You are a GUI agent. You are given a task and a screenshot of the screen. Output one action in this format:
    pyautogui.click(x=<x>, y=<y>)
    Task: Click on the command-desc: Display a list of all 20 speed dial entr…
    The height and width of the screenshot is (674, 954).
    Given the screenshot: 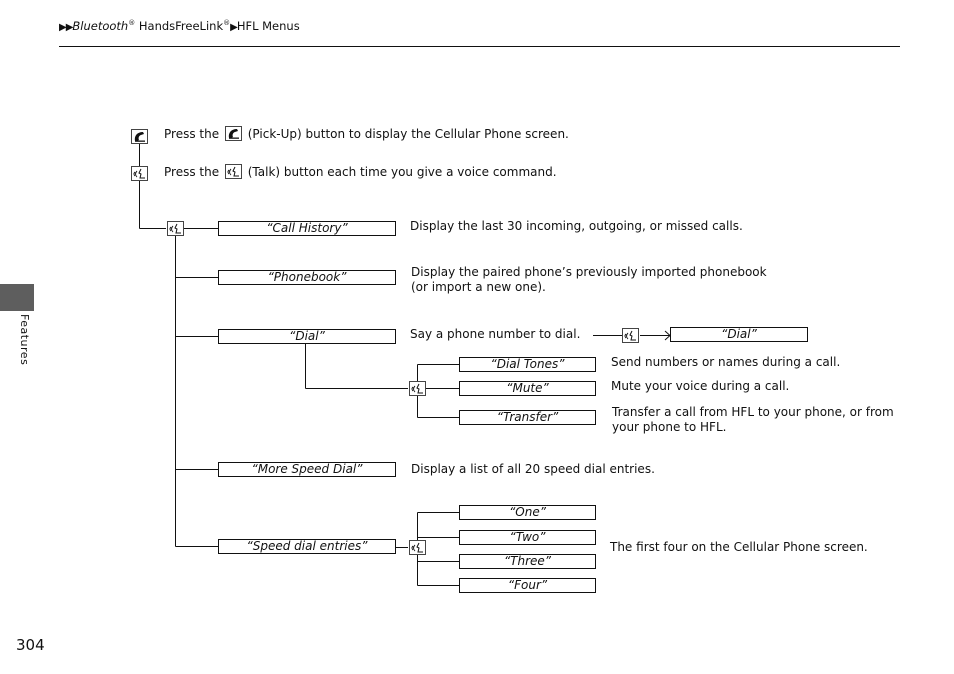 What is the action you would take?
    pyautogui.click(x=533, y=469)
    